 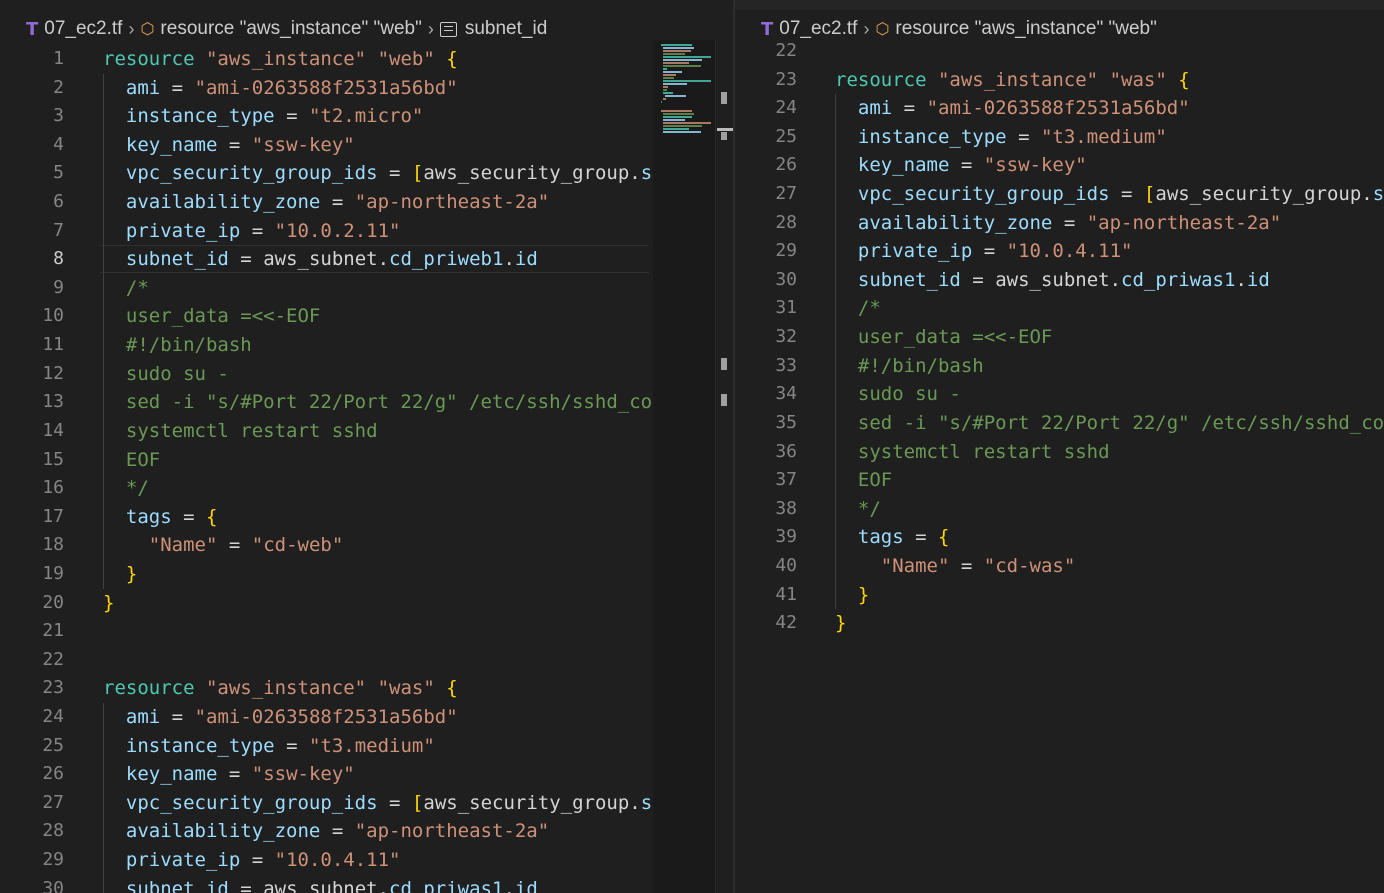 I want to click on minimap, so click(x=684, y=466).